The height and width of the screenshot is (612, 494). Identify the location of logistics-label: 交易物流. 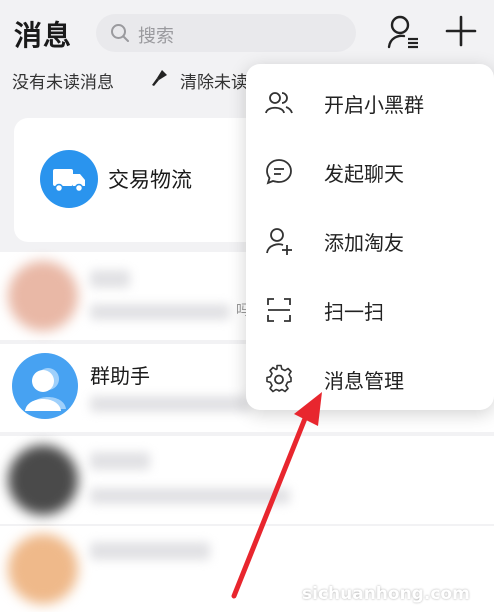
(150, 180).